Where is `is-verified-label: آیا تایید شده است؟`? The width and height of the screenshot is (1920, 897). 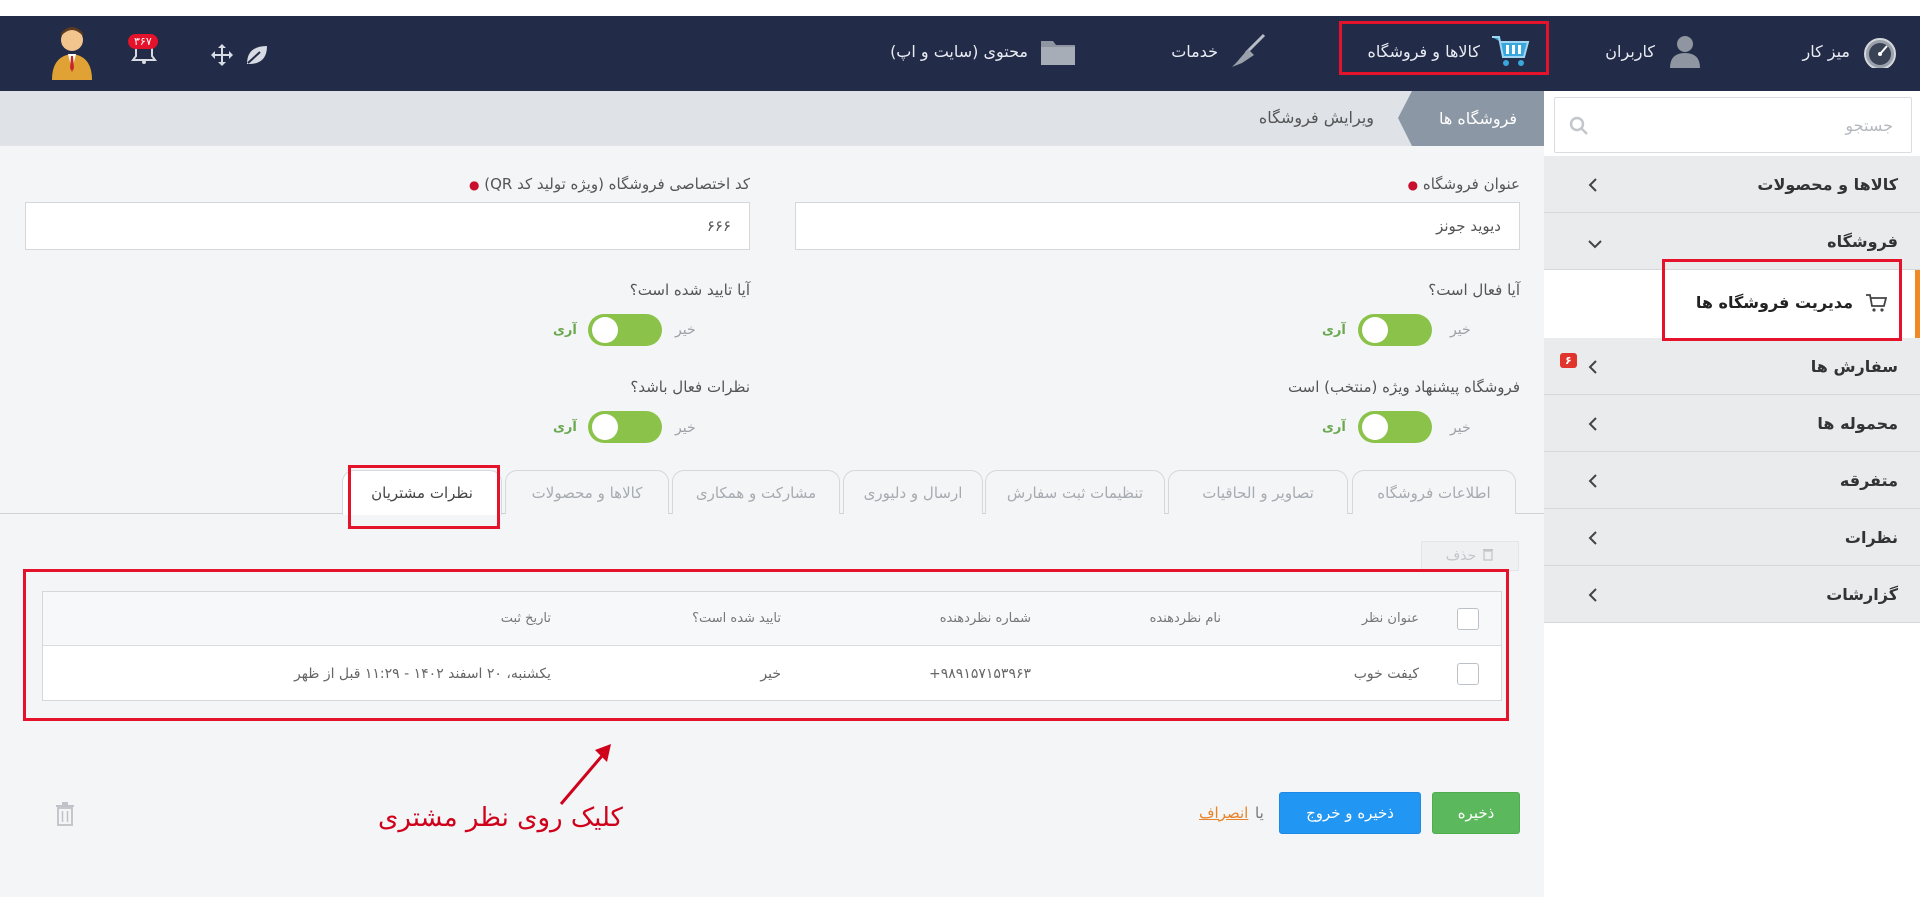 is-verified-label: آیا تایید شده است؟ is located at coordinates (689, 290).